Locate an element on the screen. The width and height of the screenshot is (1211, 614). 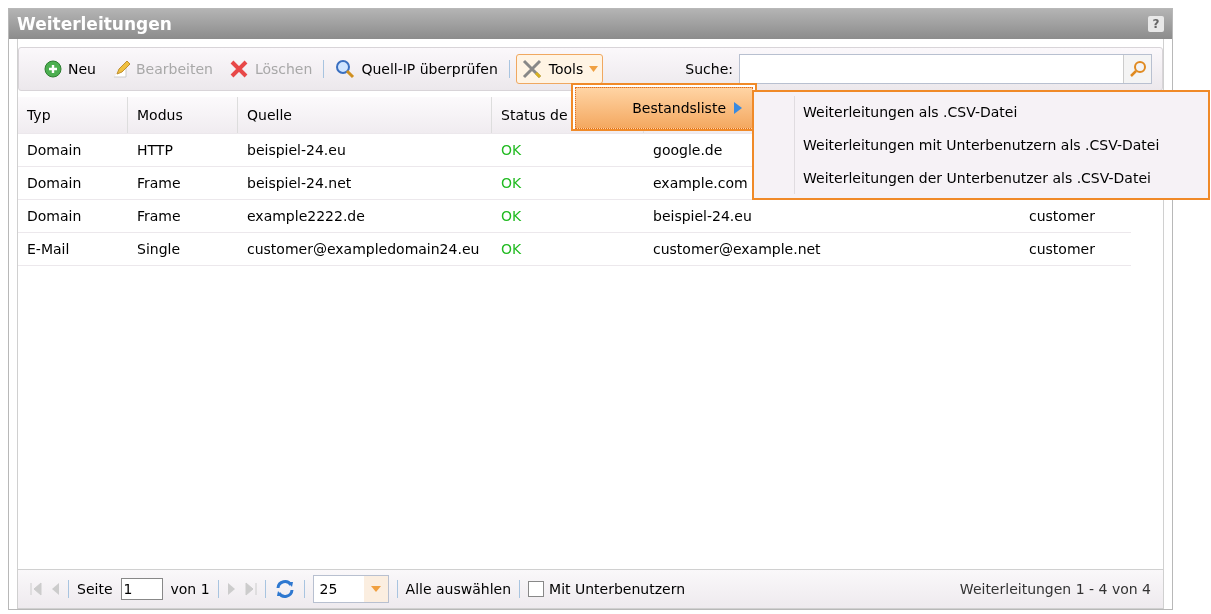
table-cell-text: google.de is located at coordinates (687, 150).